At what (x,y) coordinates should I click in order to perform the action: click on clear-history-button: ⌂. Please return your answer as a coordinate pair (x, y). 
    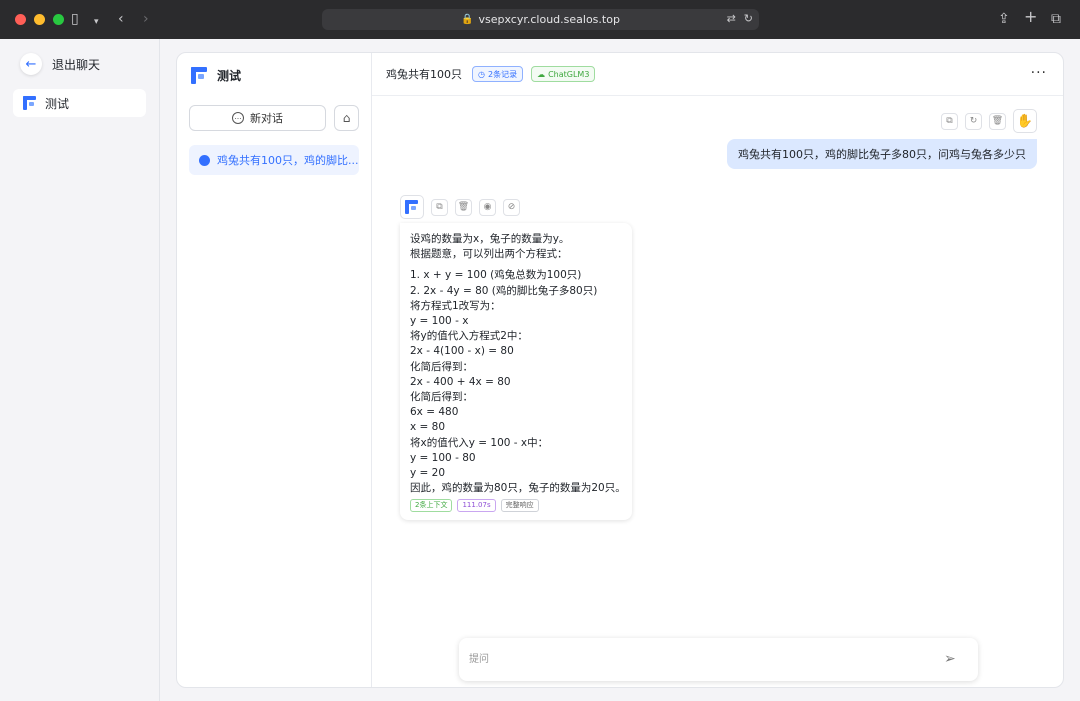
    Looking at the image, I should click on (346, 118).